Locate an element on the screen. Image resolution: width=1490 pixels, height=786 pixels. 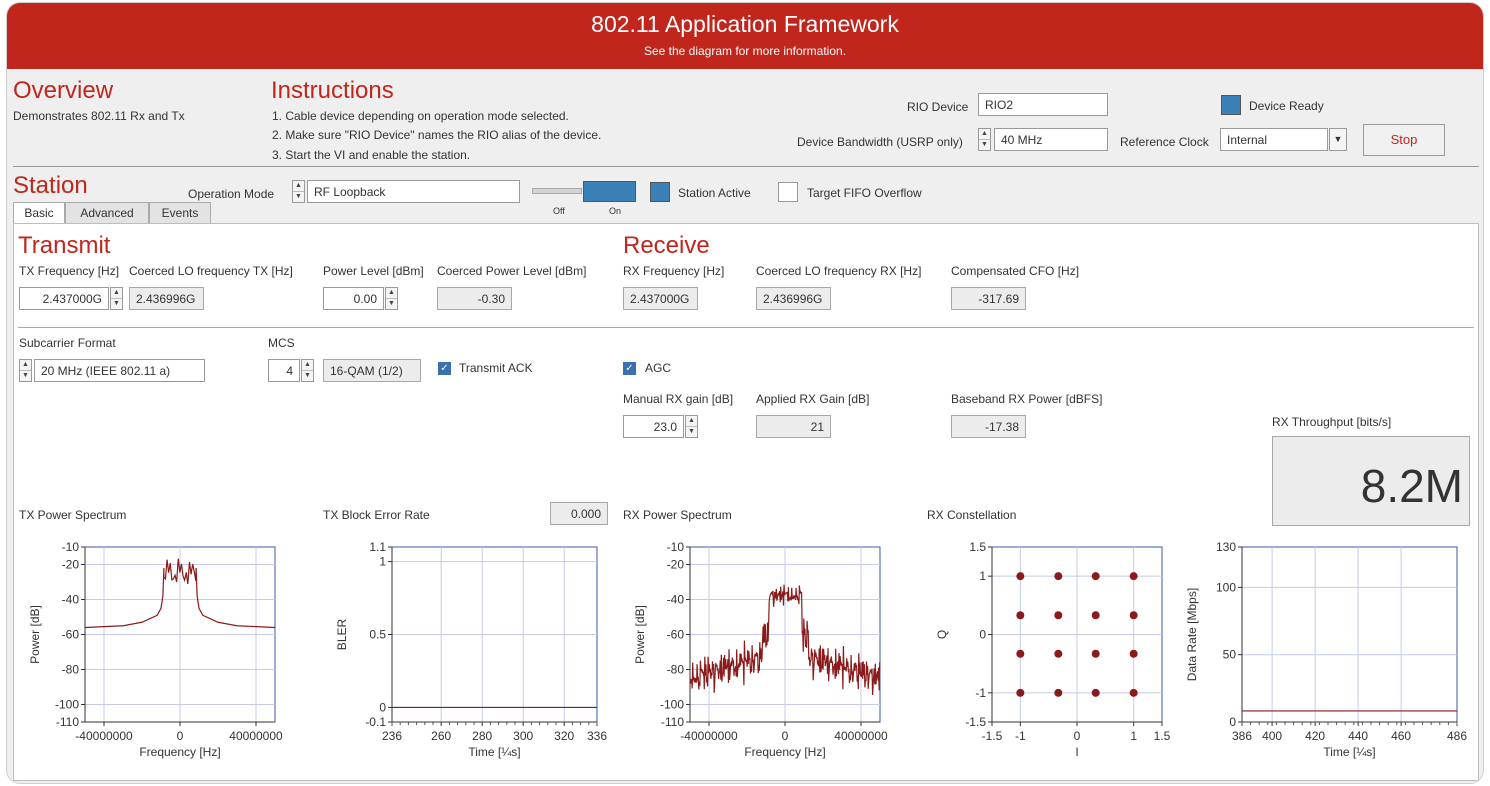
tx-frequency-label: TX Frequency [Hz] is located at coordinates (69, 271).